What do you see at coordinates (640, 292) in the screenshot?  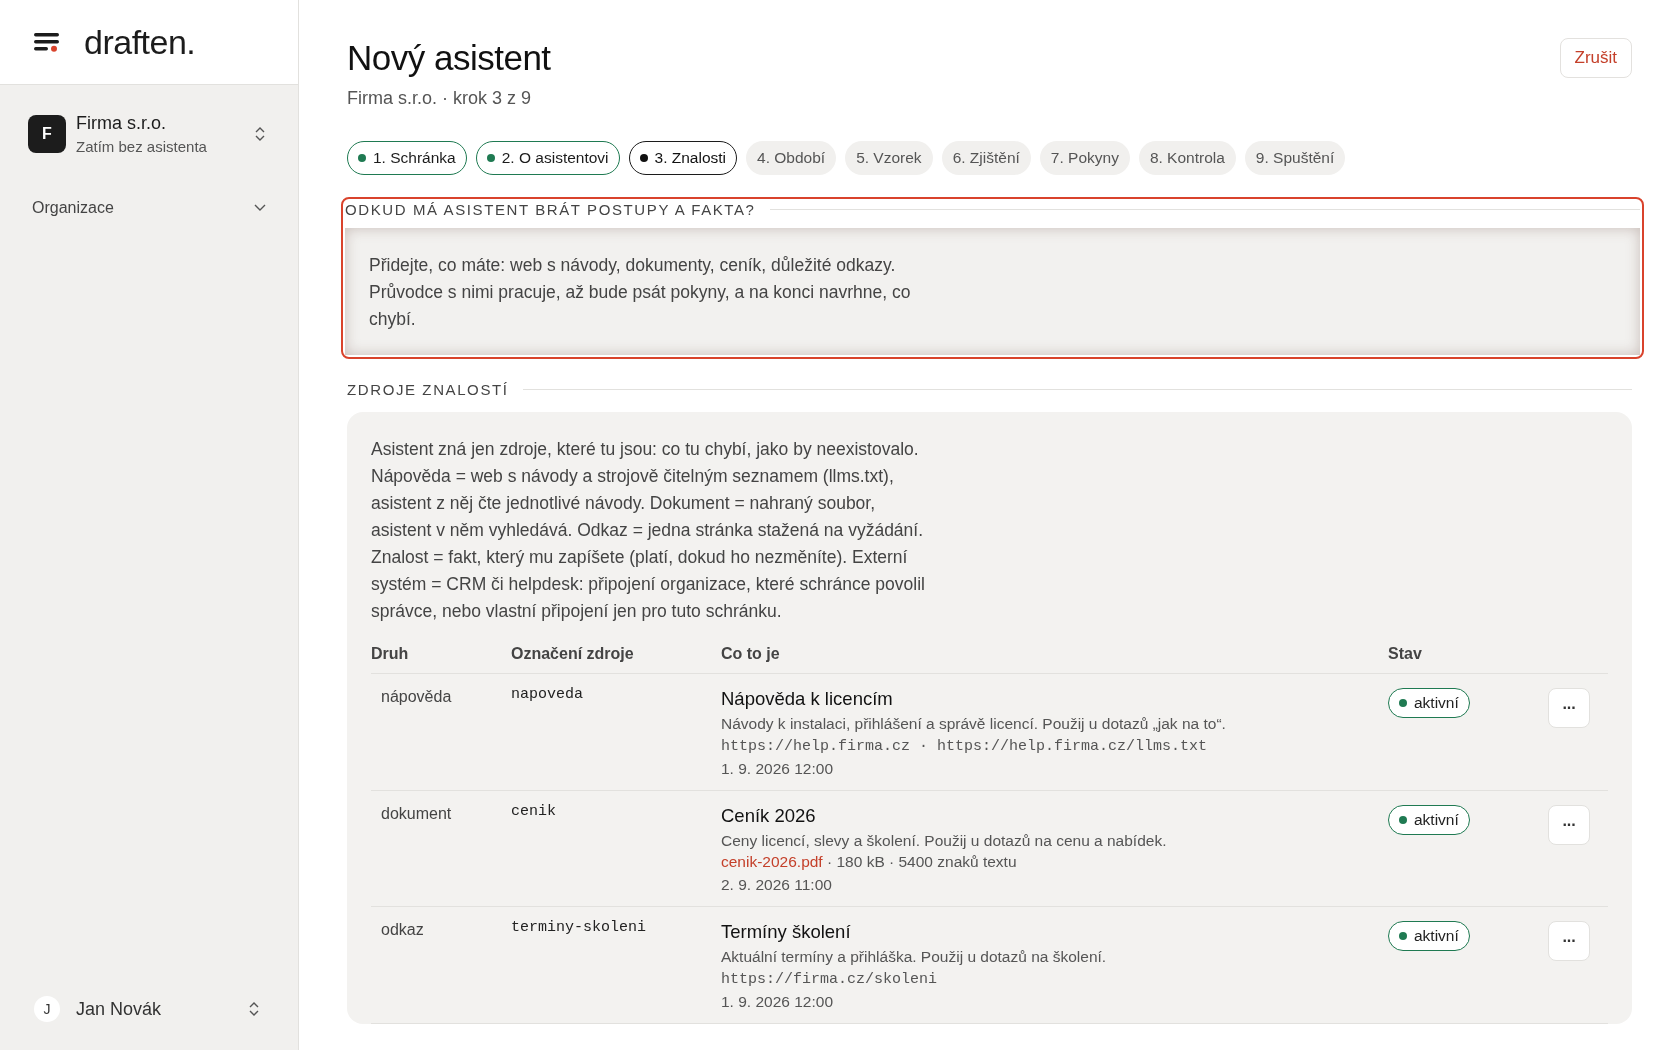 I see `info-text: Přidejte, co máte: web s návody, dokumenty, ceník, důležité odkazy. Průvodce s nimi pracuje, až bude psát pokyny, a na konci navrhne, co chybí.` at bounding box center [640, 292].